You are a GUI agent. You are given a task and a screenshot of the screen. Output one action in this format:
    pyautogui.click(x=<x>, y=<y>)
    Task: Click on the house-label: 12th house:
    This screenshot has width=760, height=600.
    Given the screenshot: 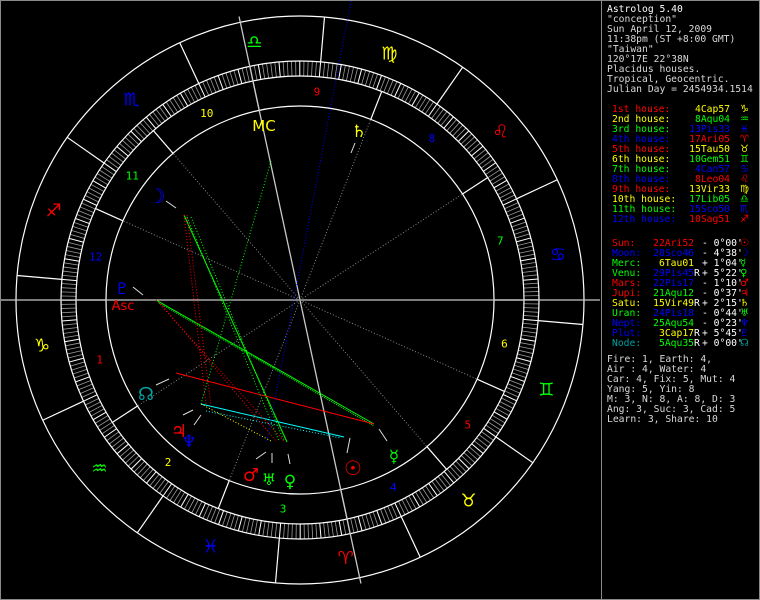 What is the action you would take?
    pyautogui.click(x=644, y=219)
    